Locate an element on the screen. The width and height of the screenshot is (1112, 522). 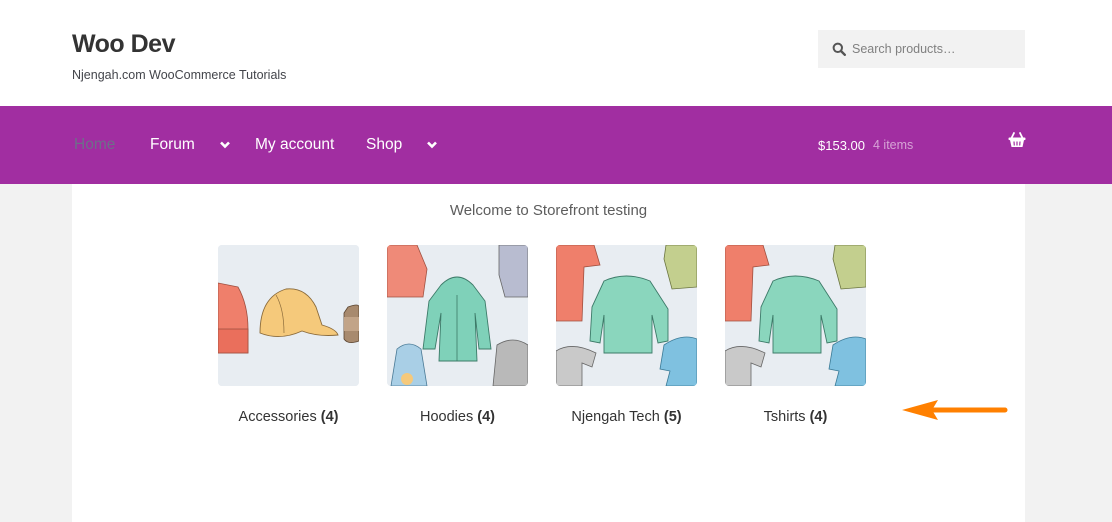
search-box is located at coordinates (921, 49).